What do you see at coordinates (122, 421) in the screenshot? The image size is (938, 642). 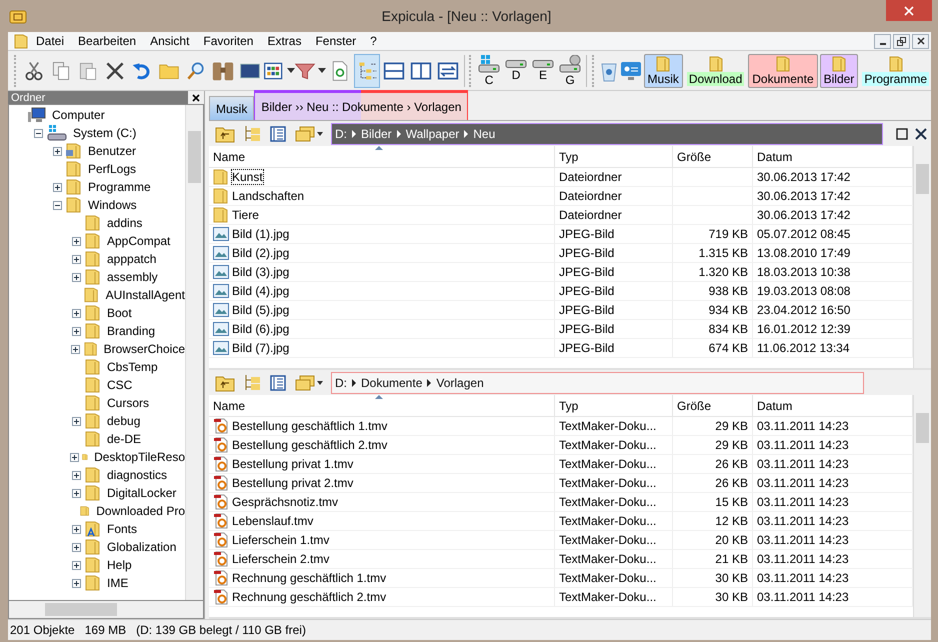 I see `tree-item: debug` at bounding box center [122, 421].